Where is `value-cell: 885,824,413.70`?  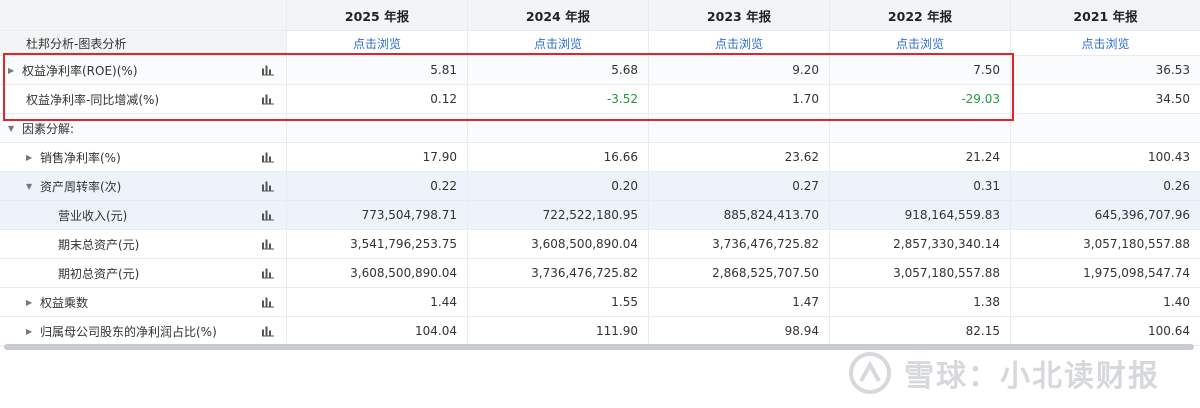 value-cell: 885,824,413.70 is located at coordinates (739, 215).